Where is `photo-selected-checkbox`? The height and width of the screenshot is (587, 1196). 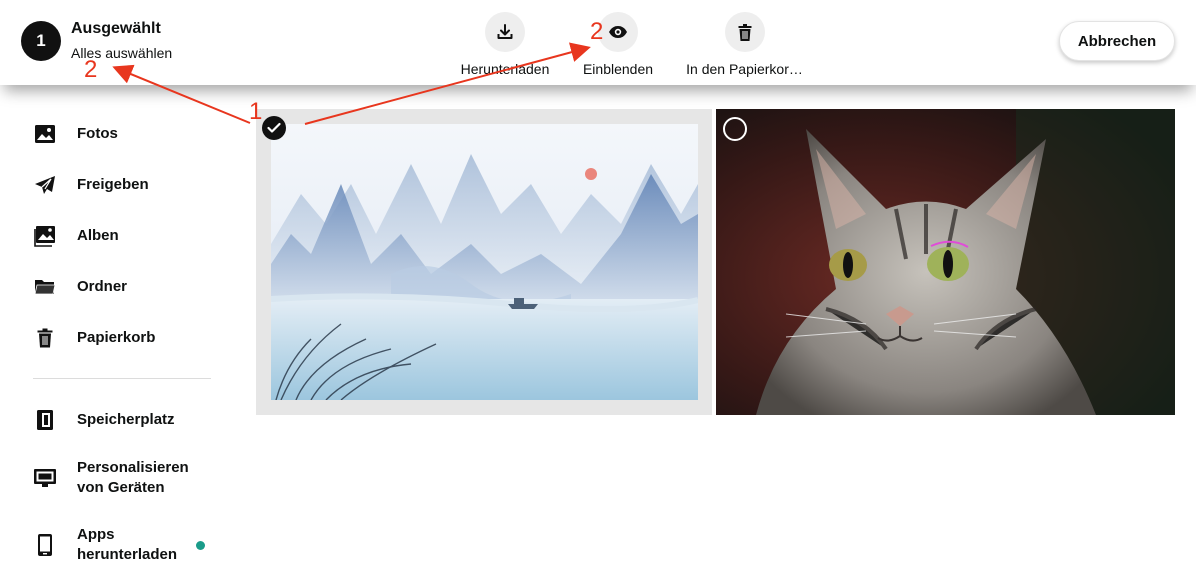
photo-selected-checkbox is located at coordinates (274, 128).